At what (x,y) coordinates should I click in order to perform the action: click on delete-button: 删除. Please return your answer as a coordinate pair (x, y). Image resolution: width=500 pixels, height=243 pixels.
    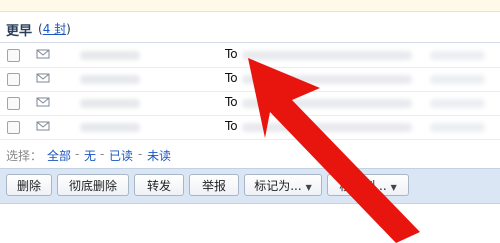
    Looking at the image, I should click on (29, 185).